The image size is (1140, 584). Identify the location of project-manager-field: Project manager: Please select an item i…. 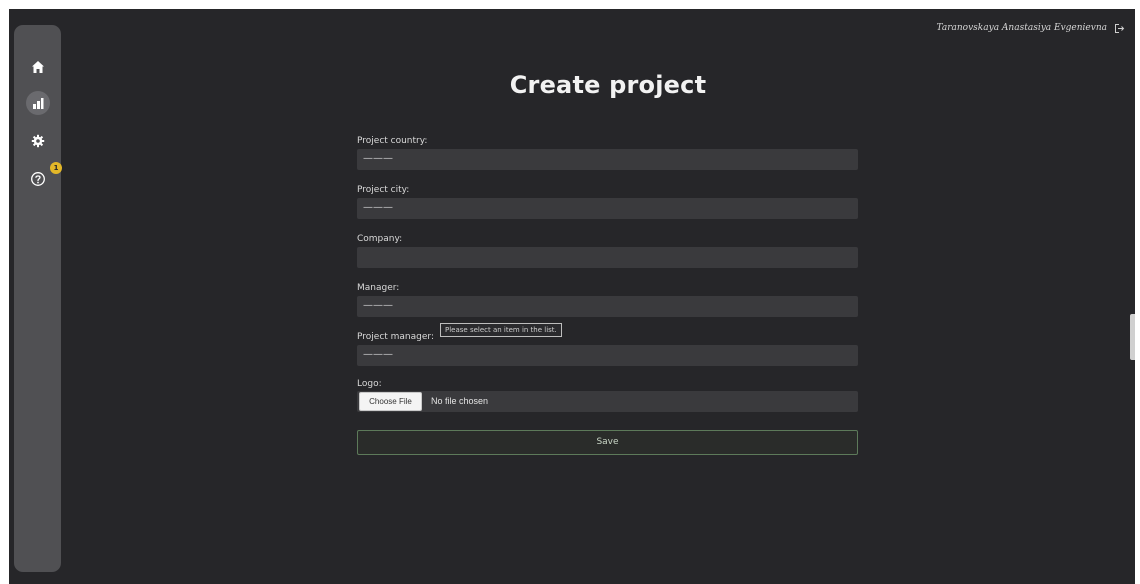
(607, 344).